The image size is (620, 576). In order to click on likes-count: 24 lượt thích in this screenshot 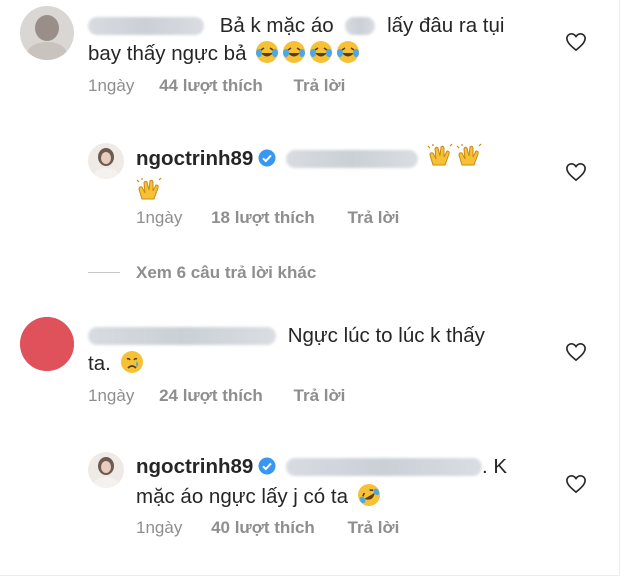, I will do `click(211, 396)`.